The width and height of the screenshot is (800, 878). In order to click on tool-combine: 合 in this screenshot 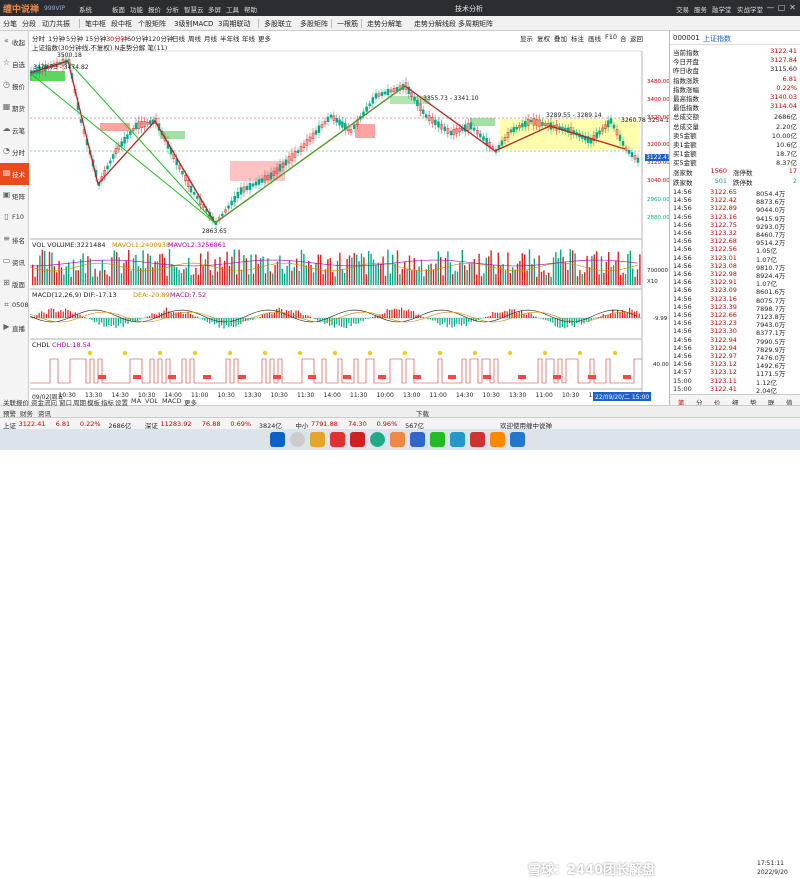, I will do `click(623, 38)`.